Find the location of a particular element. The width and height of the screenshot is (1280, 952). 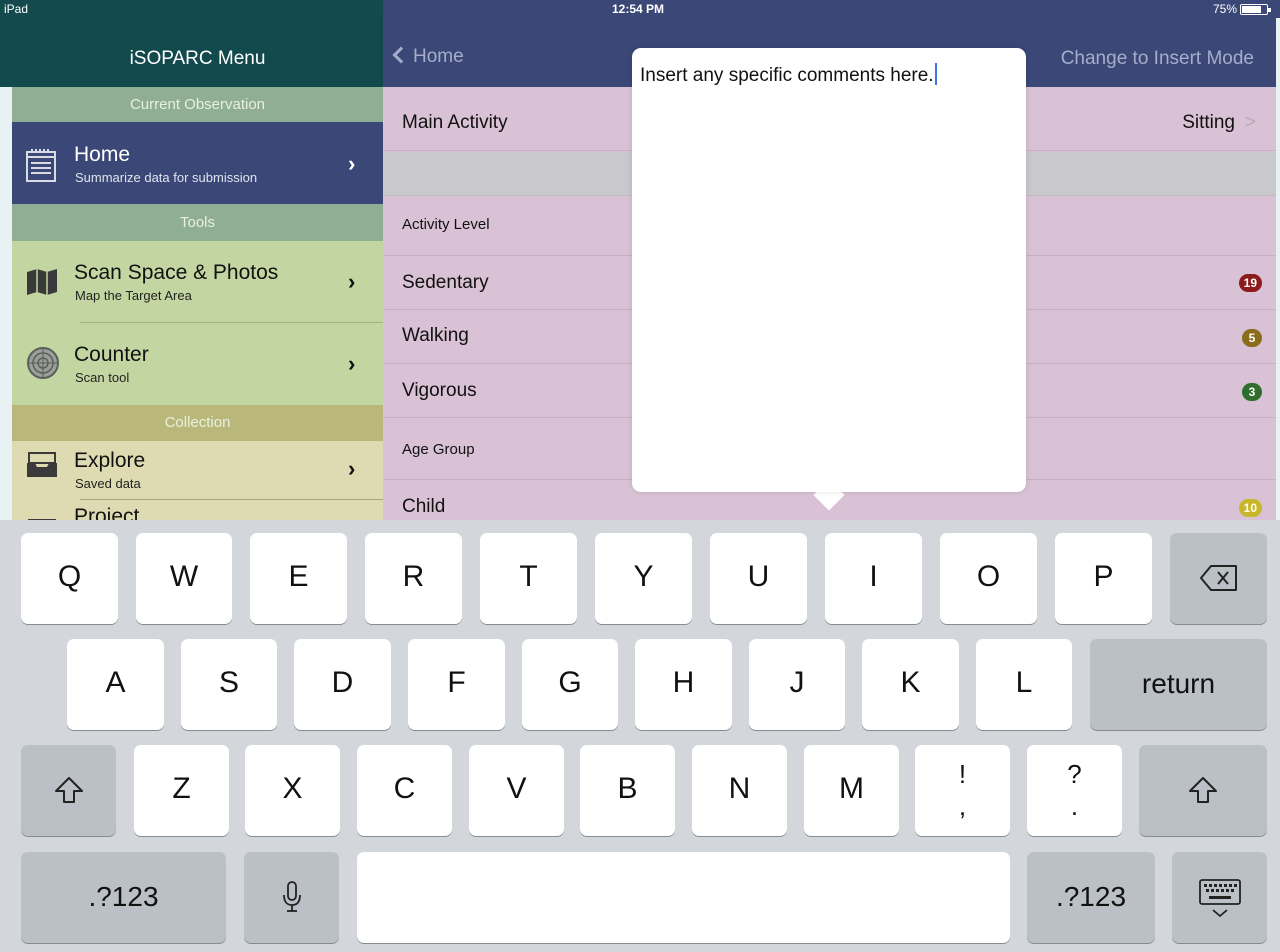

menu-item-counter: Counter Scan tool › is located at coordinates (197, 364).